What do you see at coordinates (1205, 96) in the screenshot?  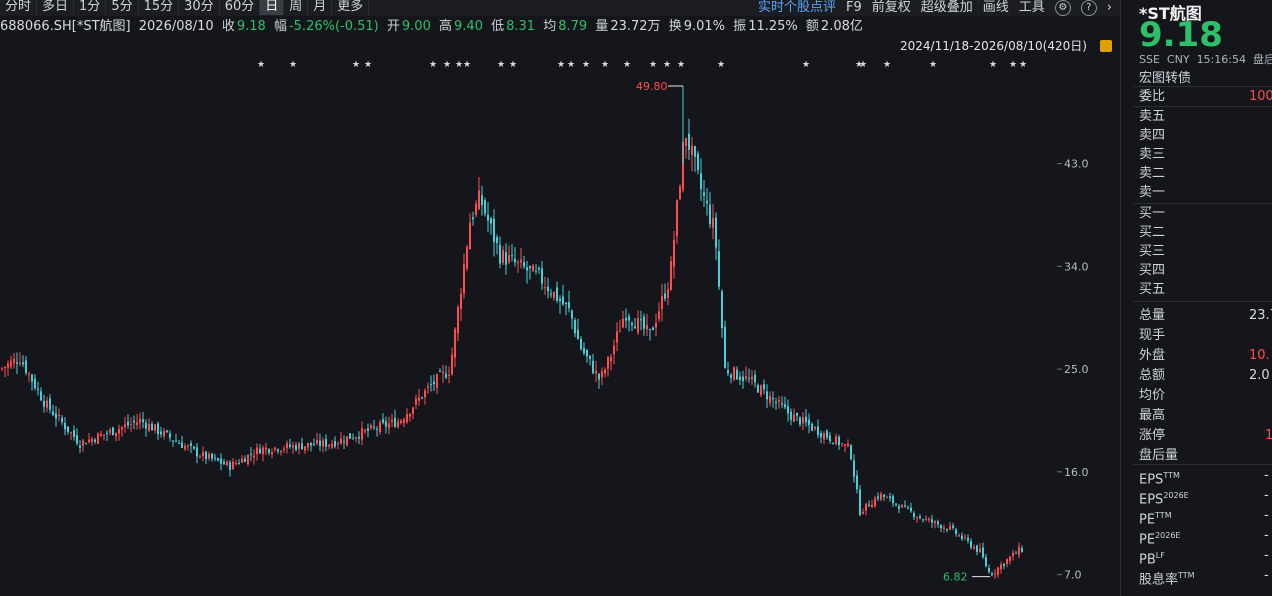 I see `weibi-row: 委比 100.` at bounding box center [1205, 96].